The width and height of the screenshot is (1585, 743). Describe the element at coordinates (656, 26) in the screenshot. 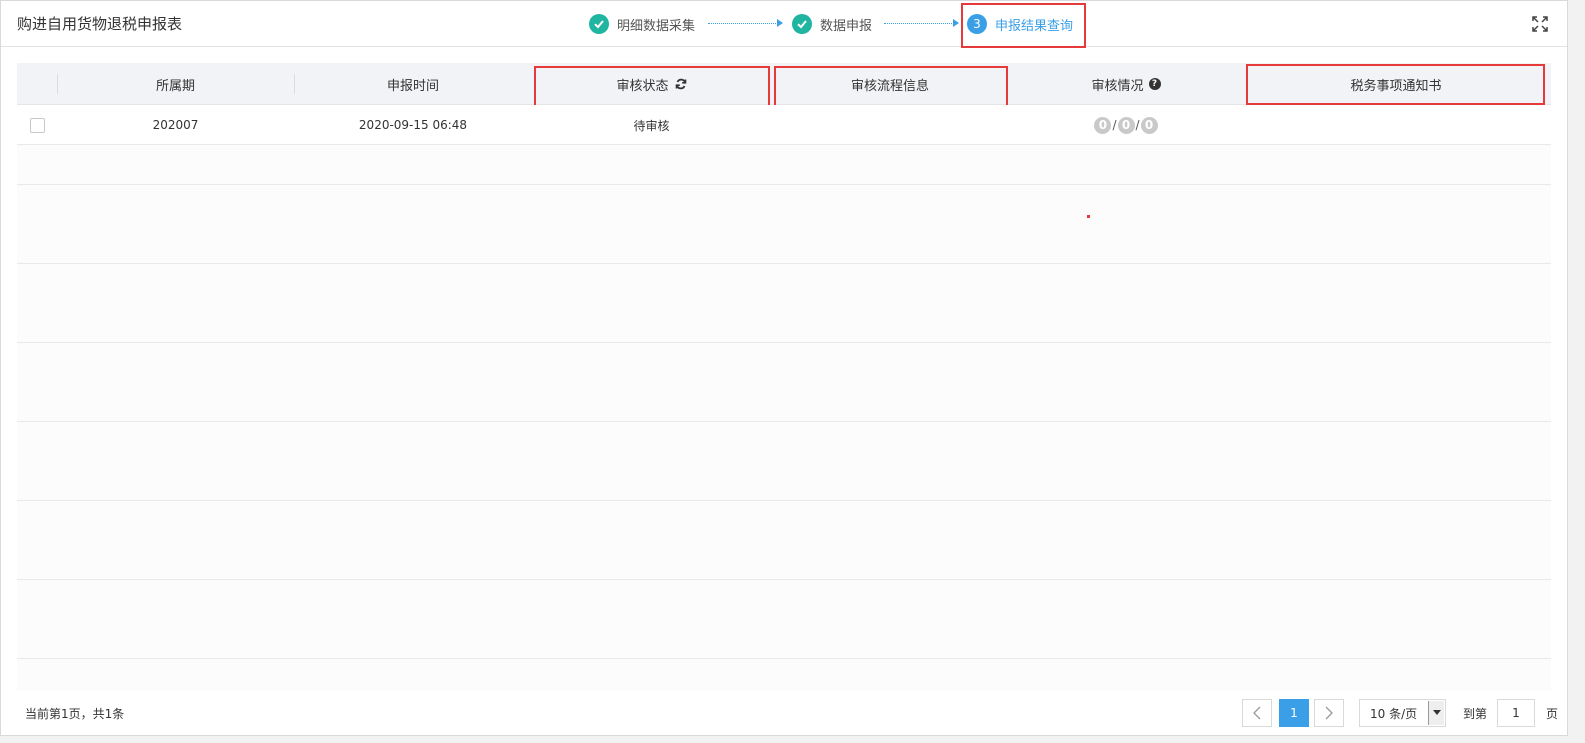

I see `step-label: 明细数据采集` at that location.